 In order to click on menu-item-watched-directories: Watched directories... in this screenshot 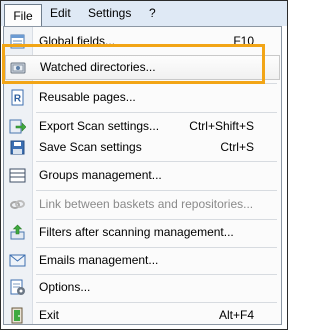, I will do `click(142, 67)`.